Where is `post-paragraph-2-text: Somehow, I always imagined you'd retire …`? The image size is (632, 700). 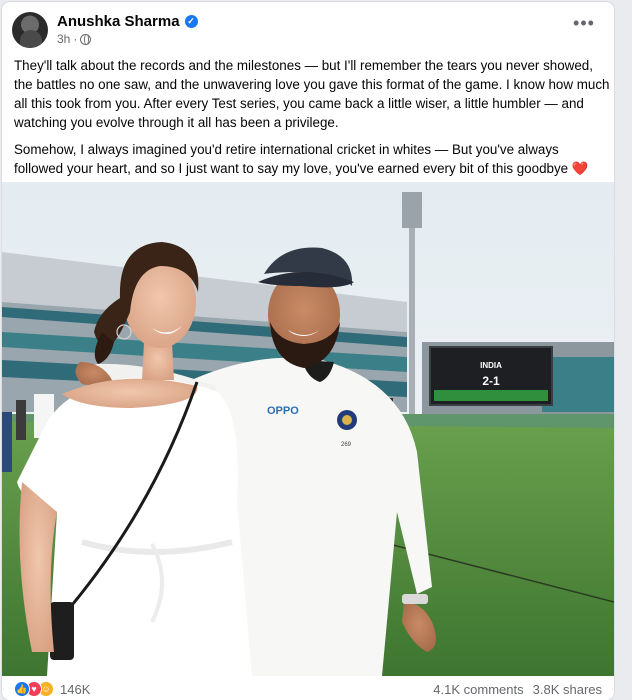 post-paragraph-2-text: Somehow, I always imagined you'd retire … is located at coordinates (291, 159).